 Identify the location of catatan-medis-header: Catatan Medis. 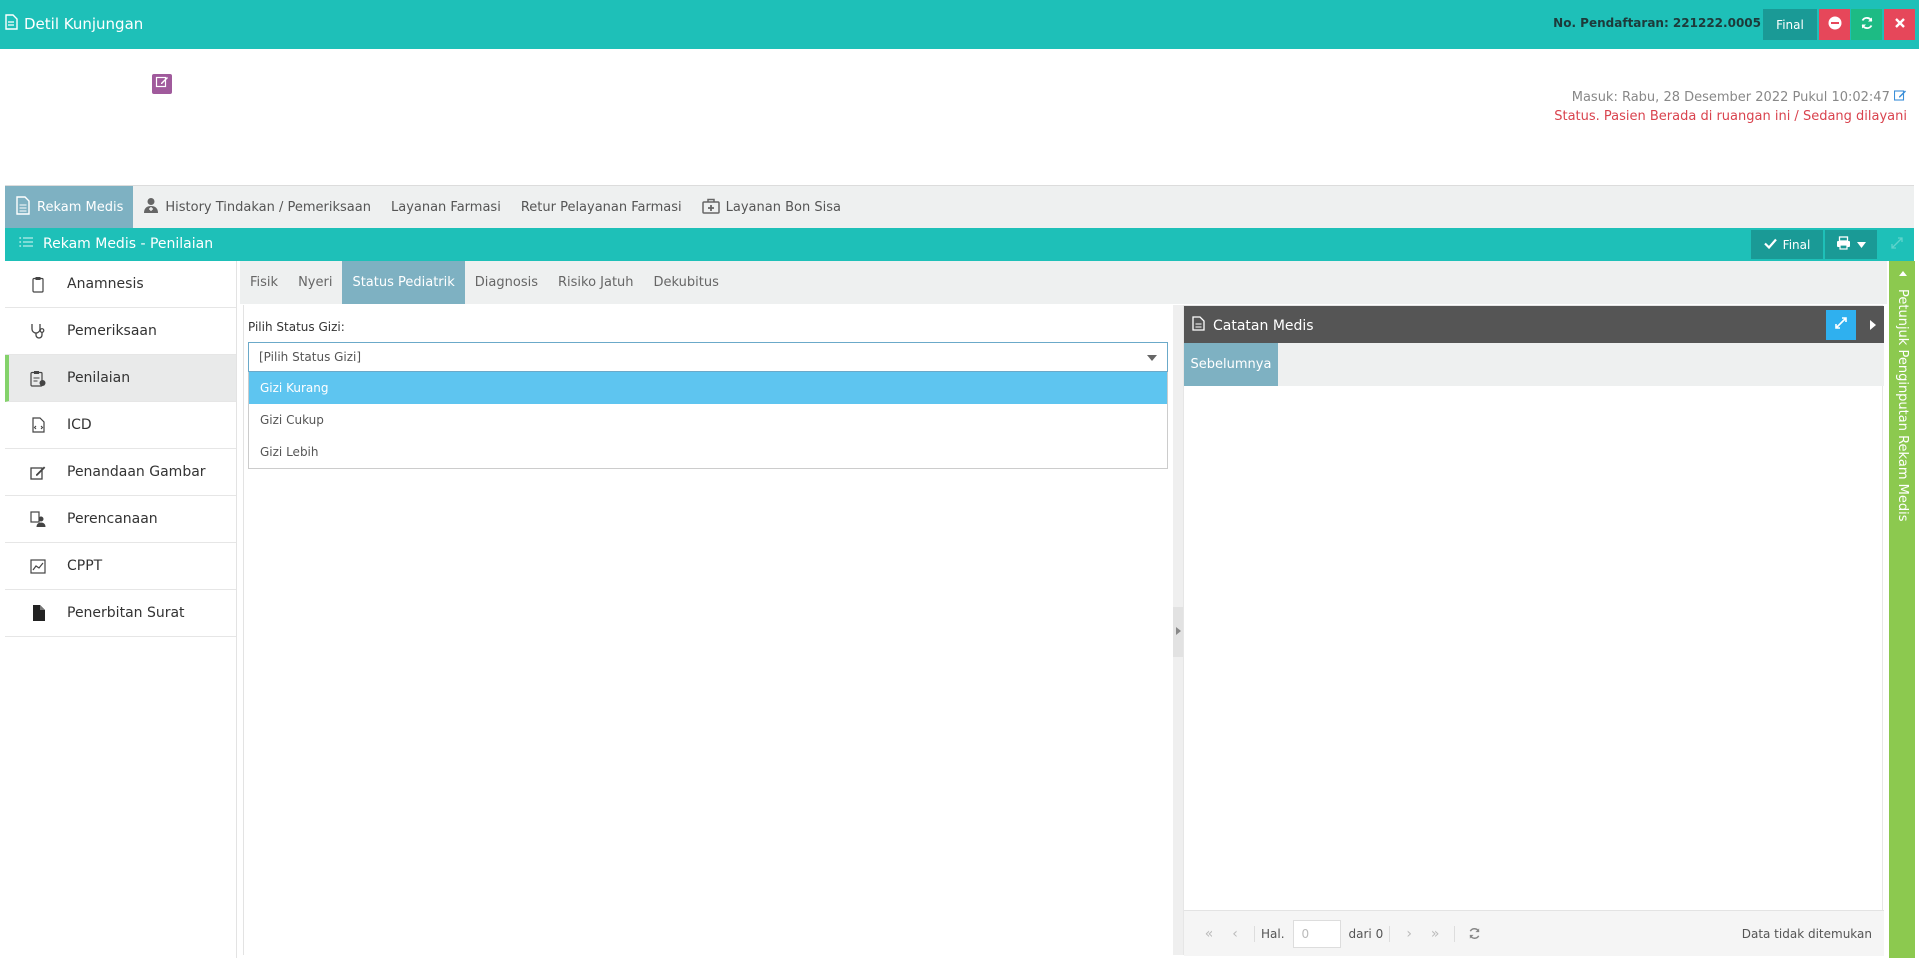
(1534, 324).